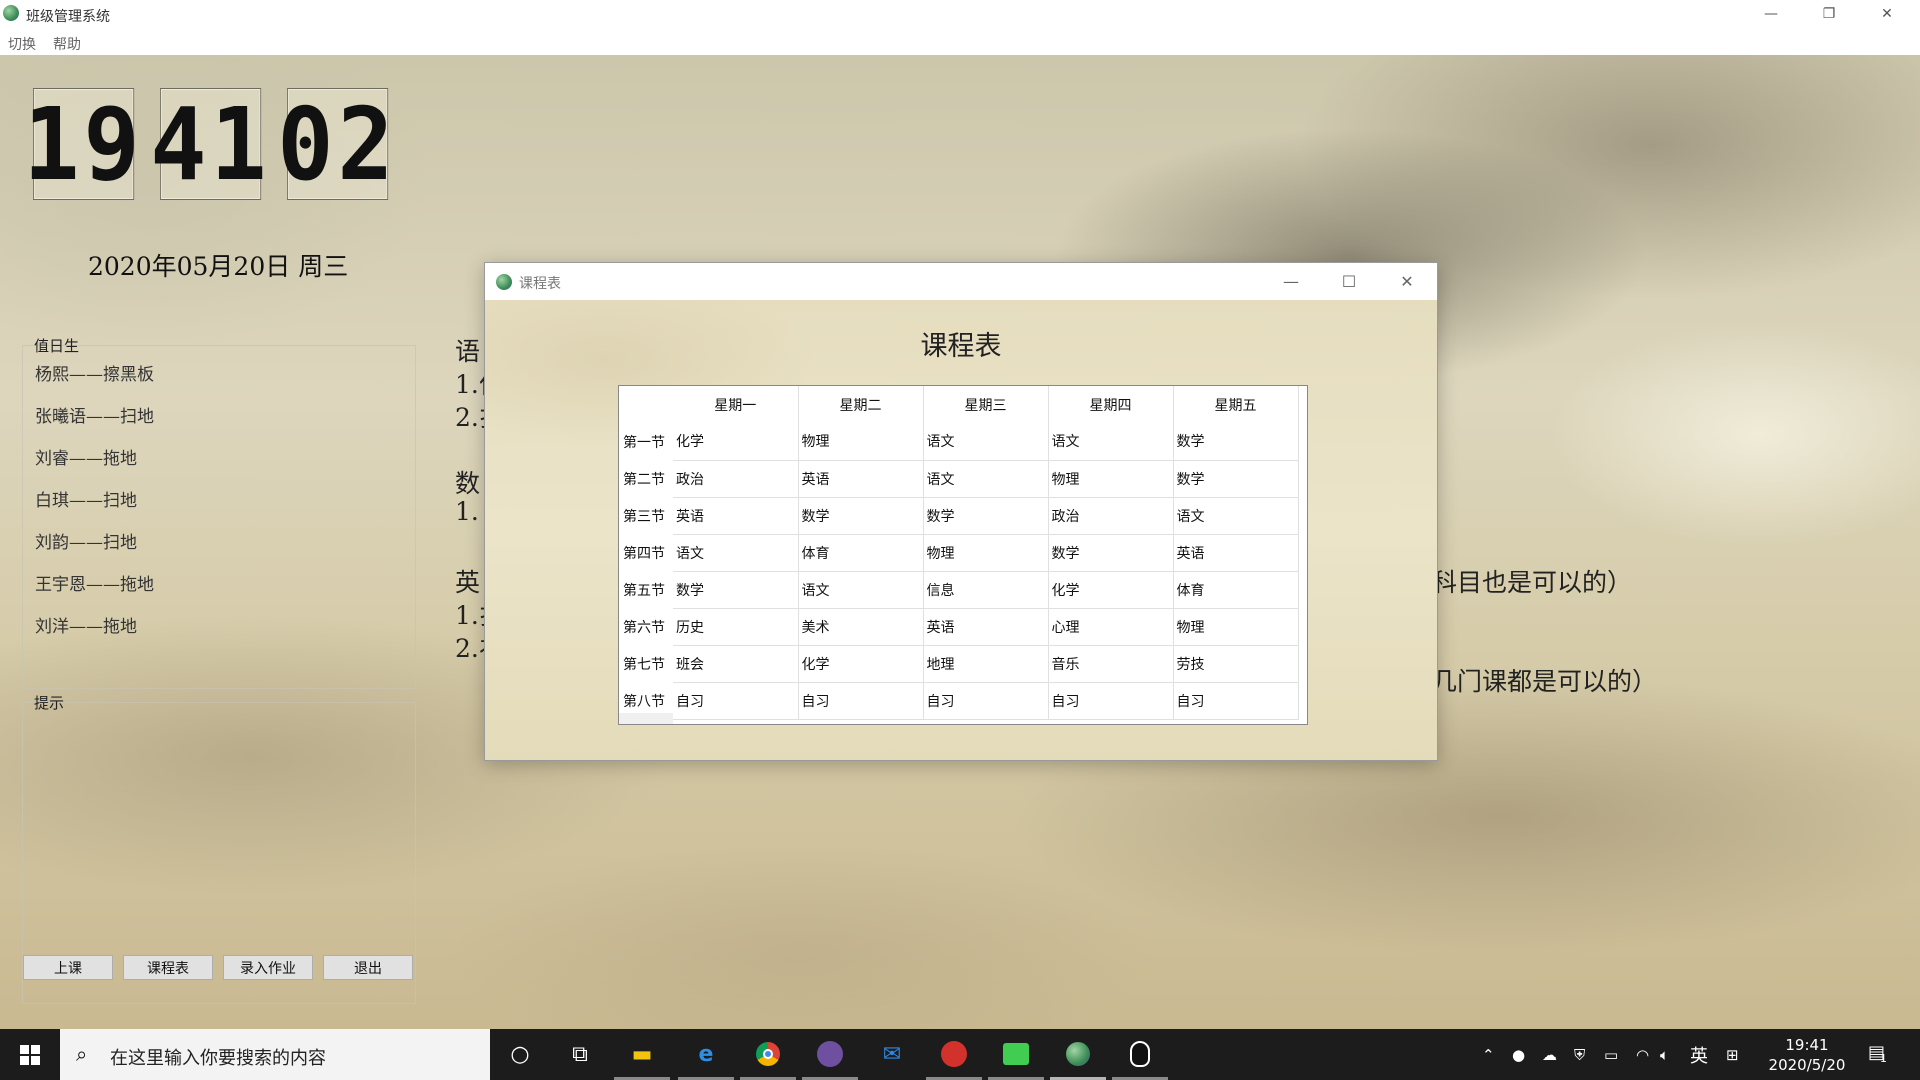 The image size is (1920, 1080). What do you see at coordinates (1699, 1054) in the screenshot?
I see `ime-indicator: 英` at bounding box center [1699, 1054].